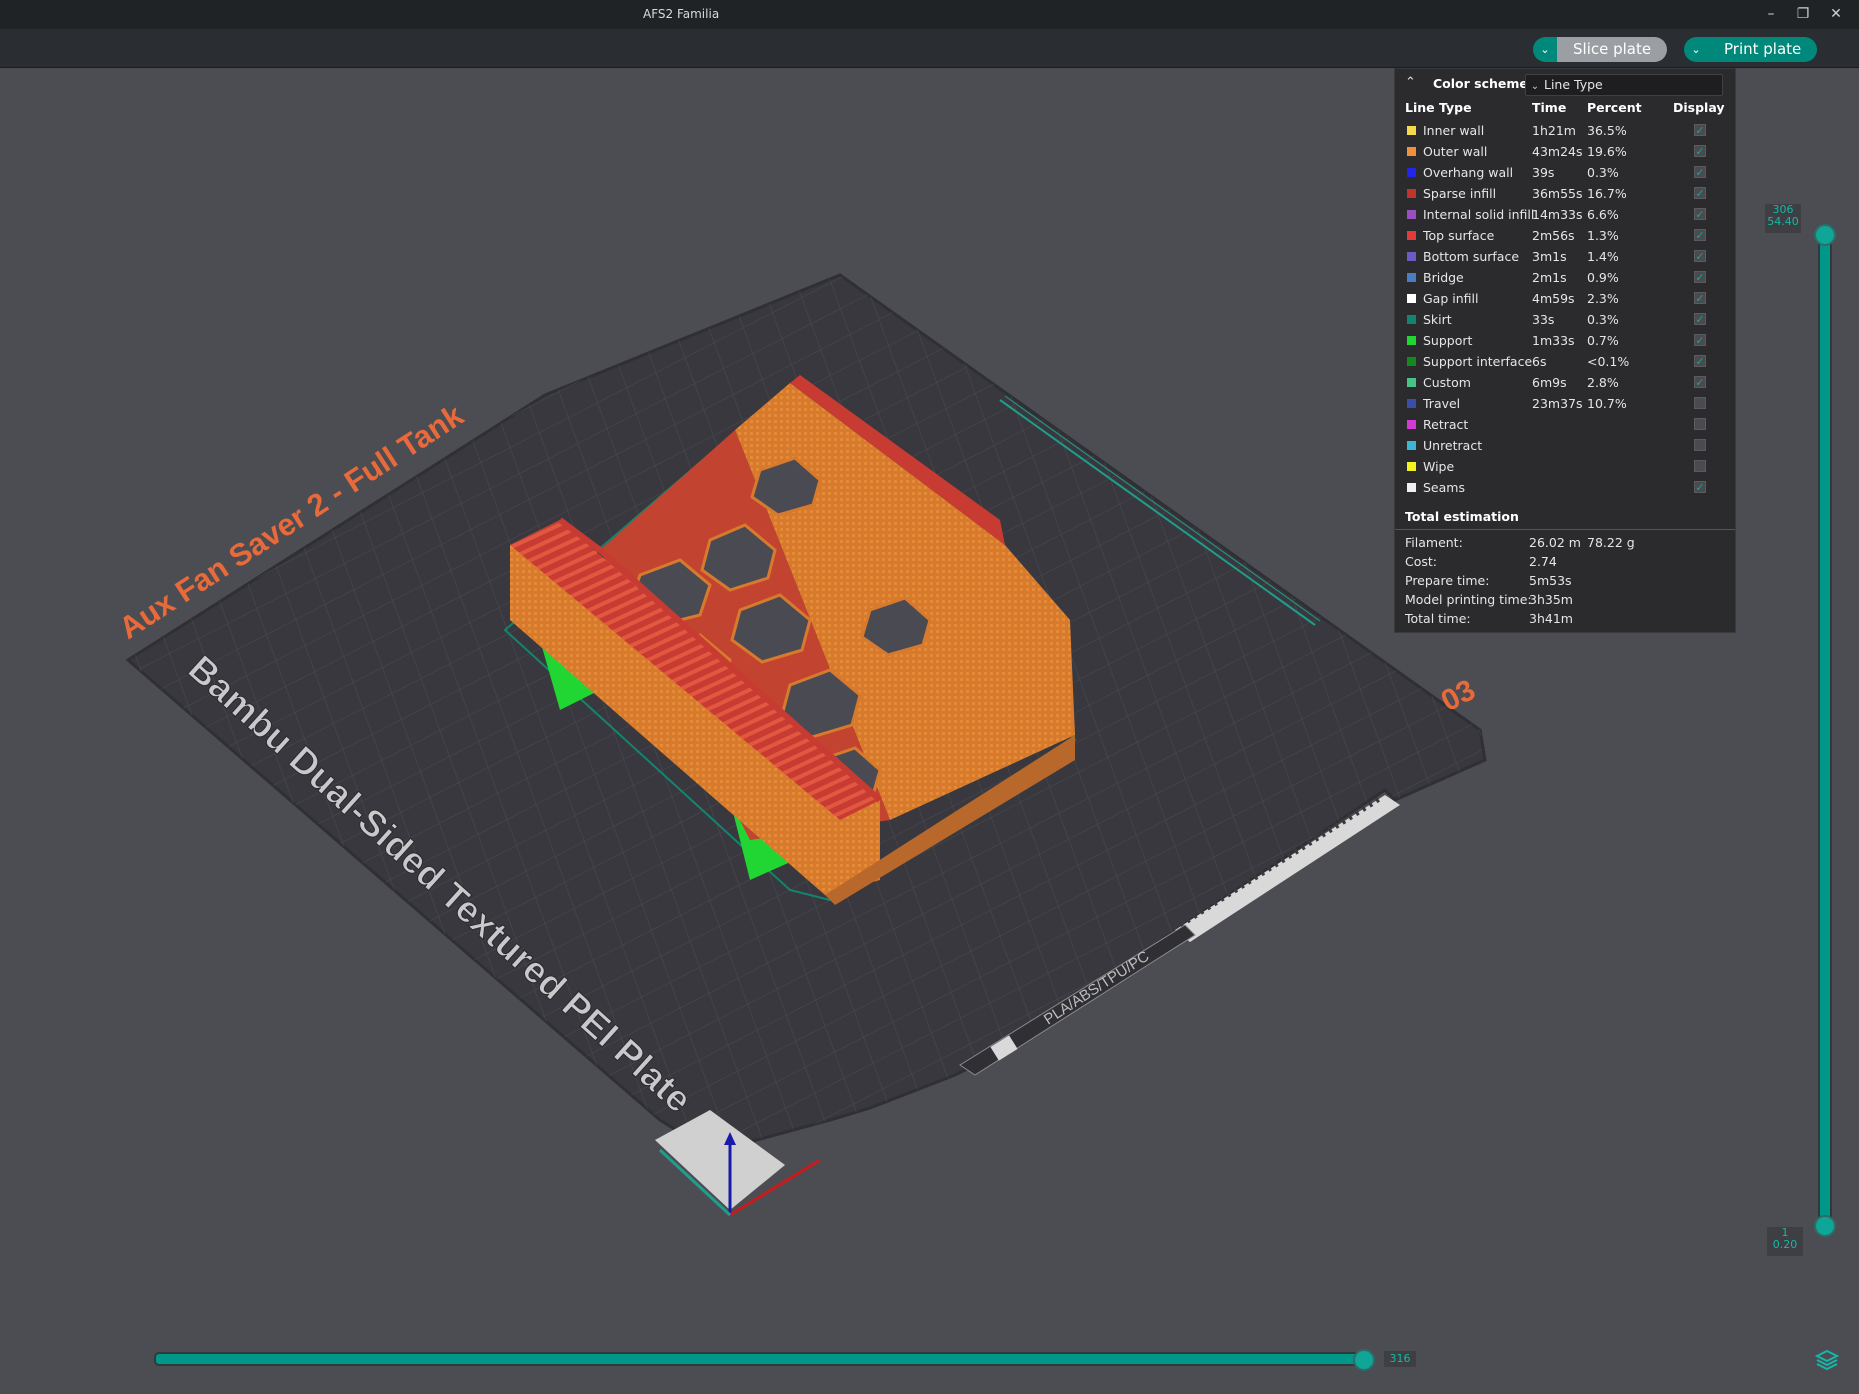  Describe the element at coordinates (1836, 14) in the screenshot. I see `close-icon: ✕` at that location.